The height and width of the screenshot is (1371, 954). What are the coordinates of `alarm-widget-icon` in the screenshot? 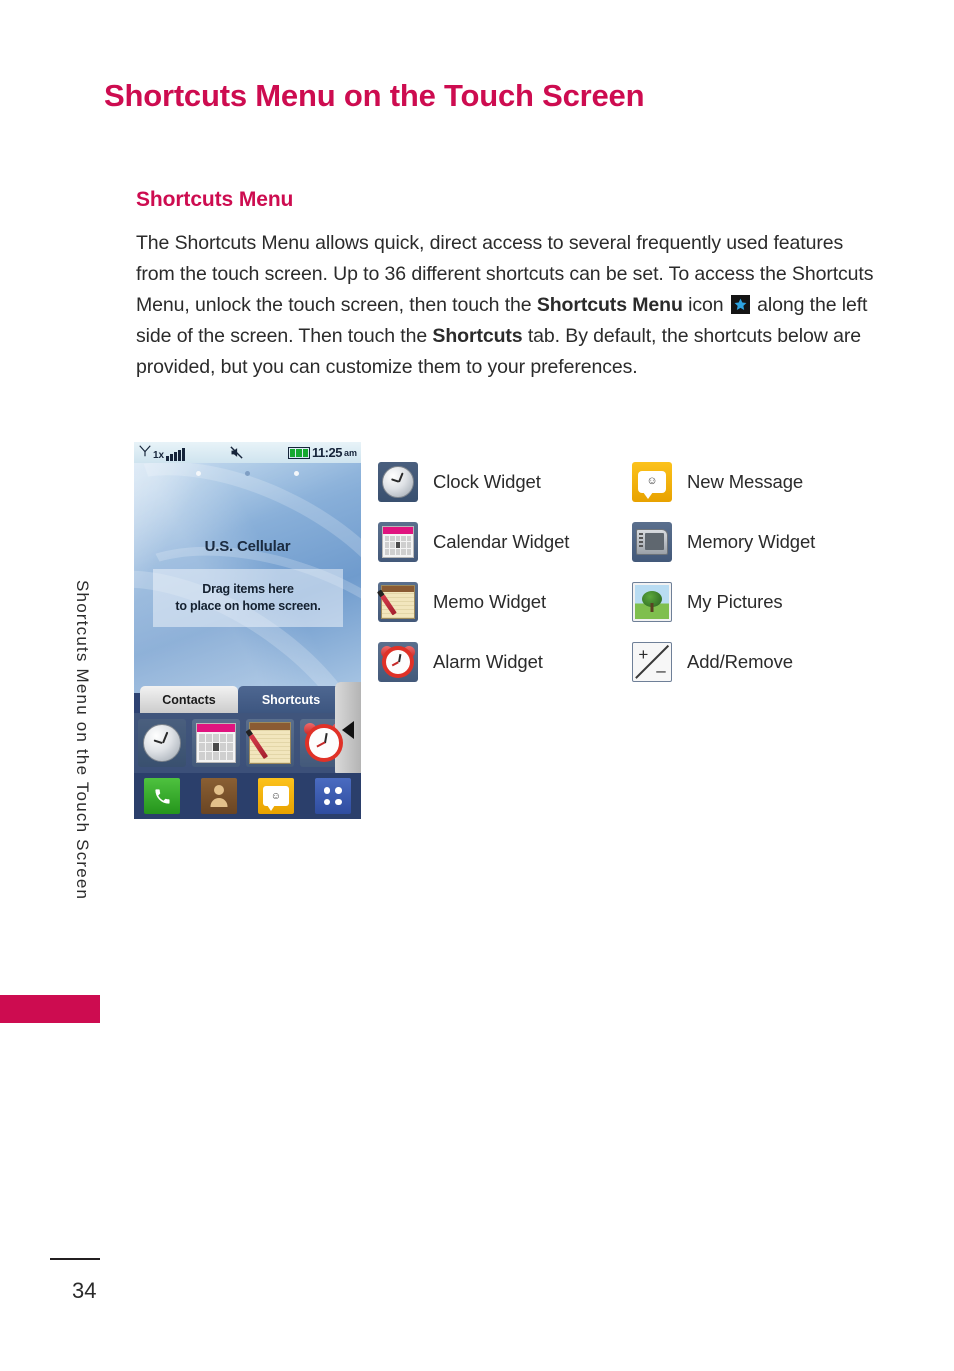 It's located at (398, 662).